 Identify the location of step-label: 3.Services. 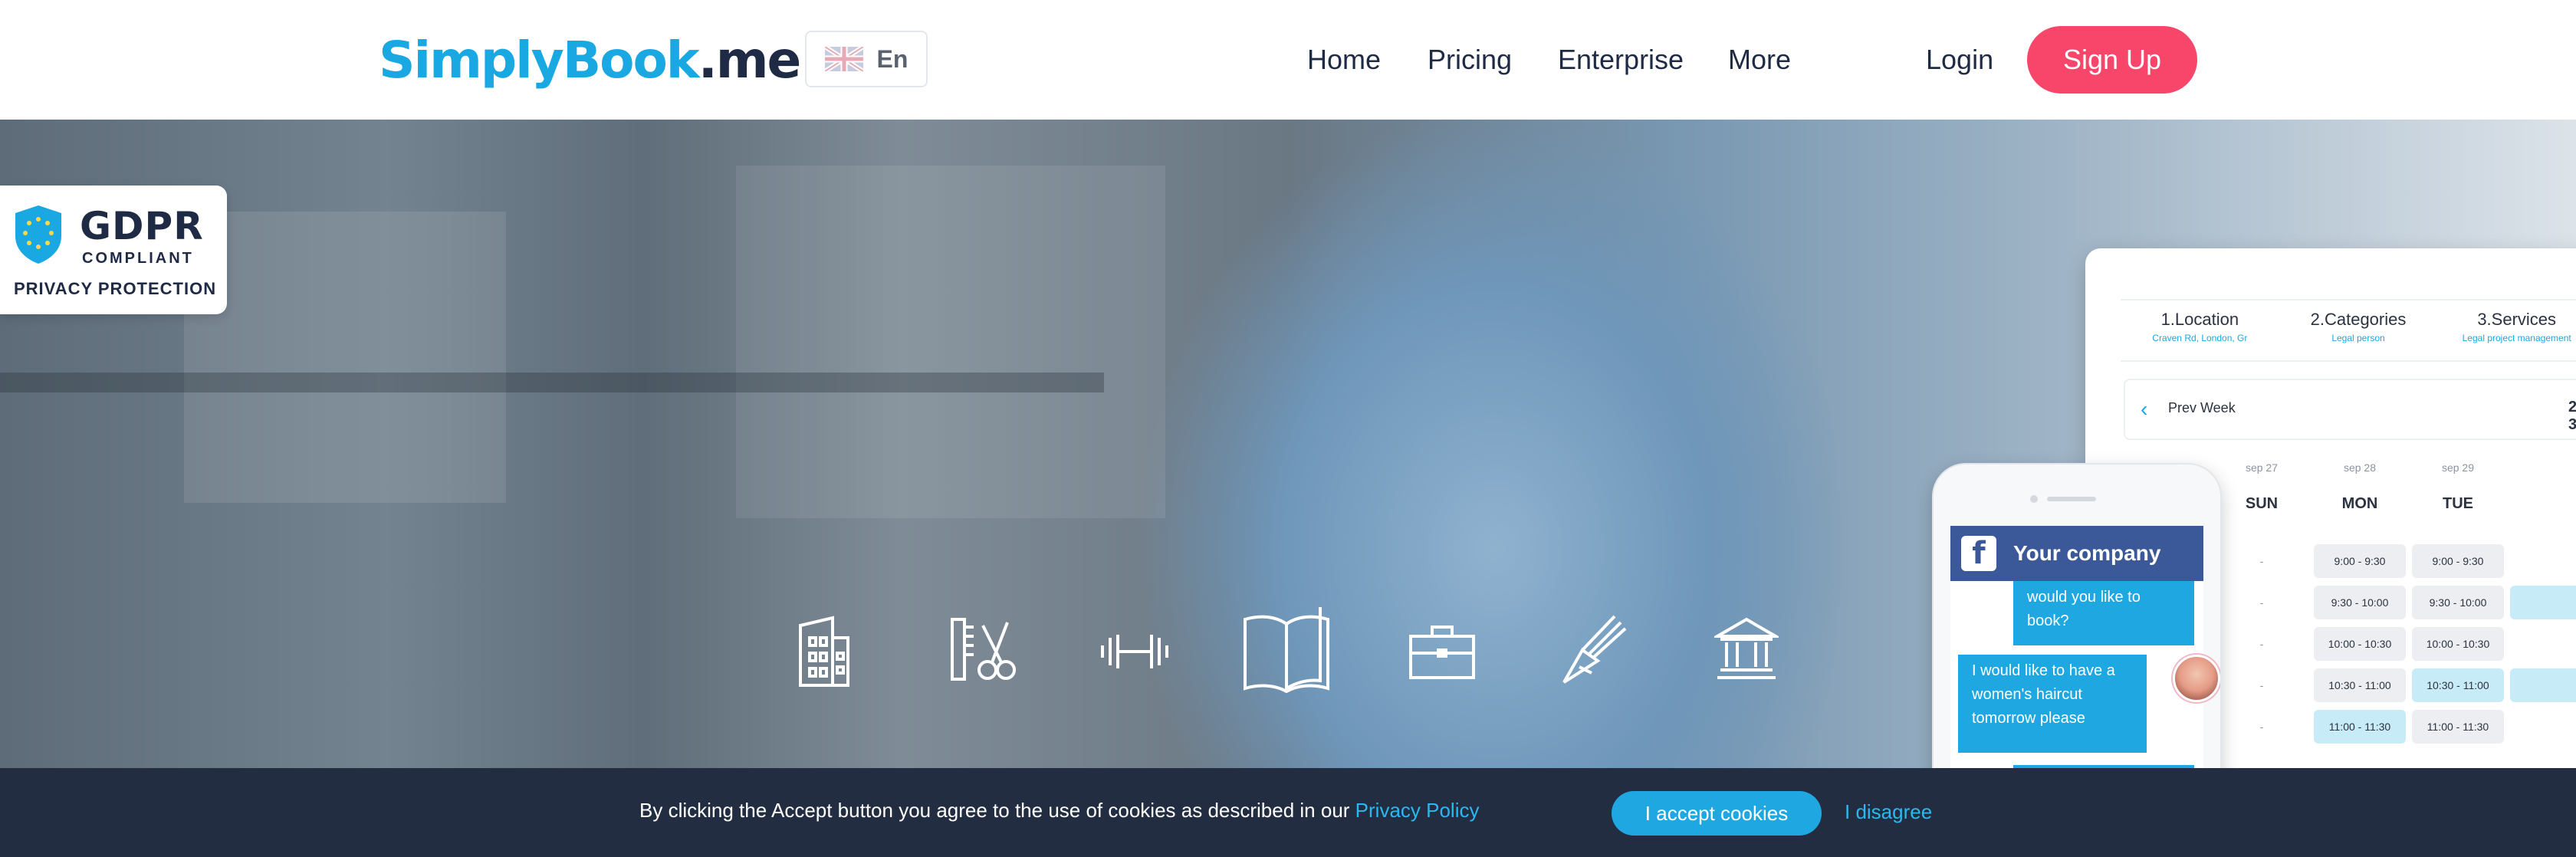
(2517, 319).